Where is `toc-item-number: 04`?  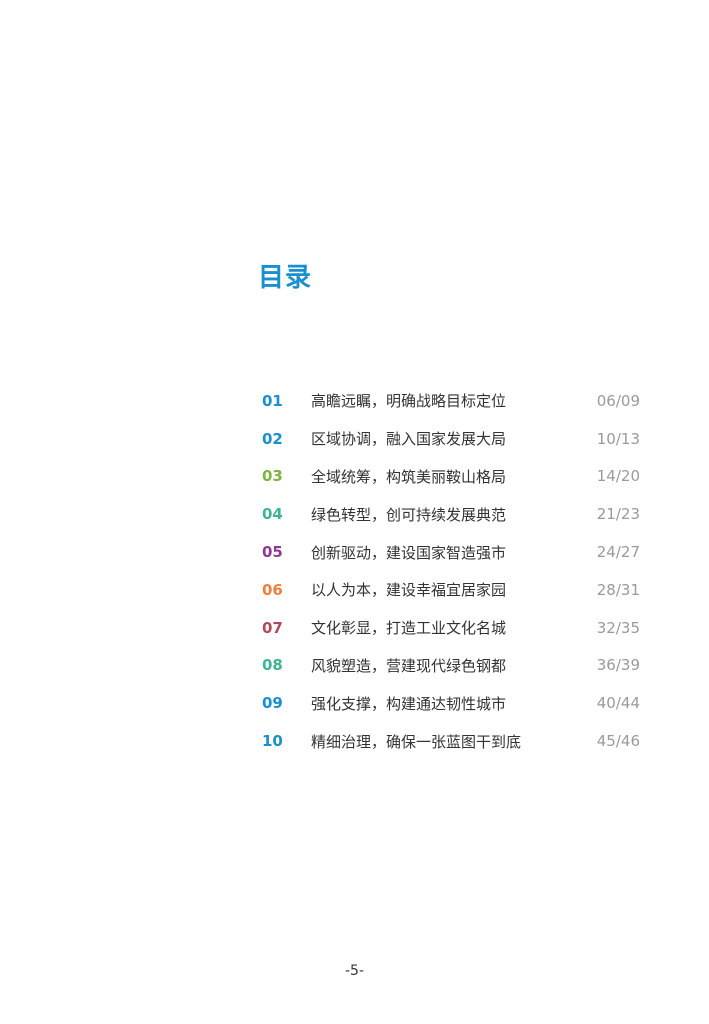
toc-item-number: 04 is located at coordinates (272, 514).